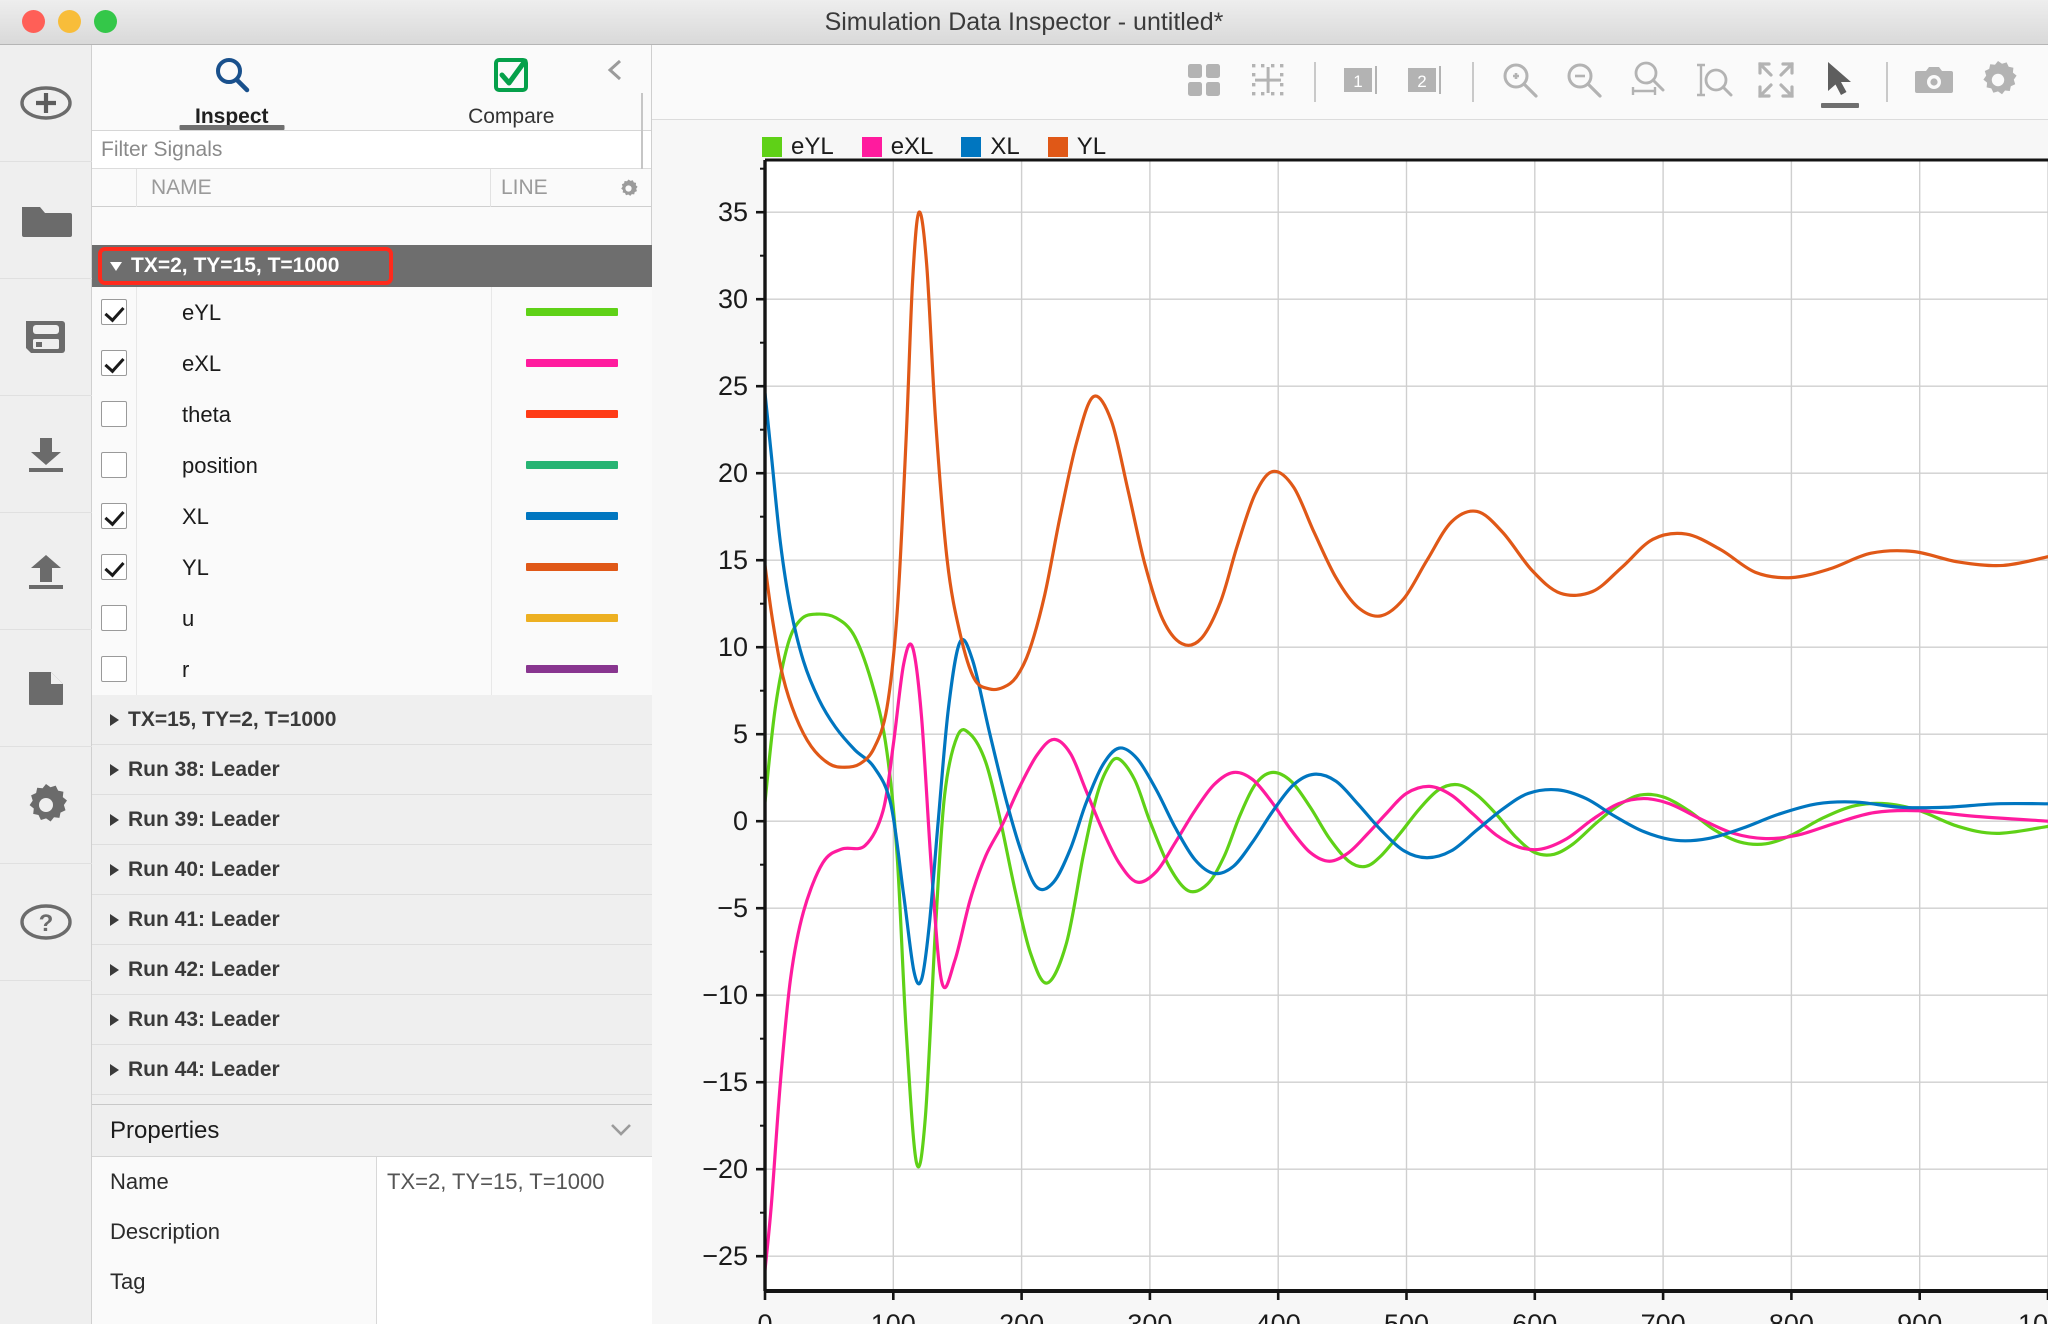 The width and height of the screenshot is (2048, 1324). Describe the element at coordinates (1648, 82) in the screenshot. I see `zoom-x-button` at that location.